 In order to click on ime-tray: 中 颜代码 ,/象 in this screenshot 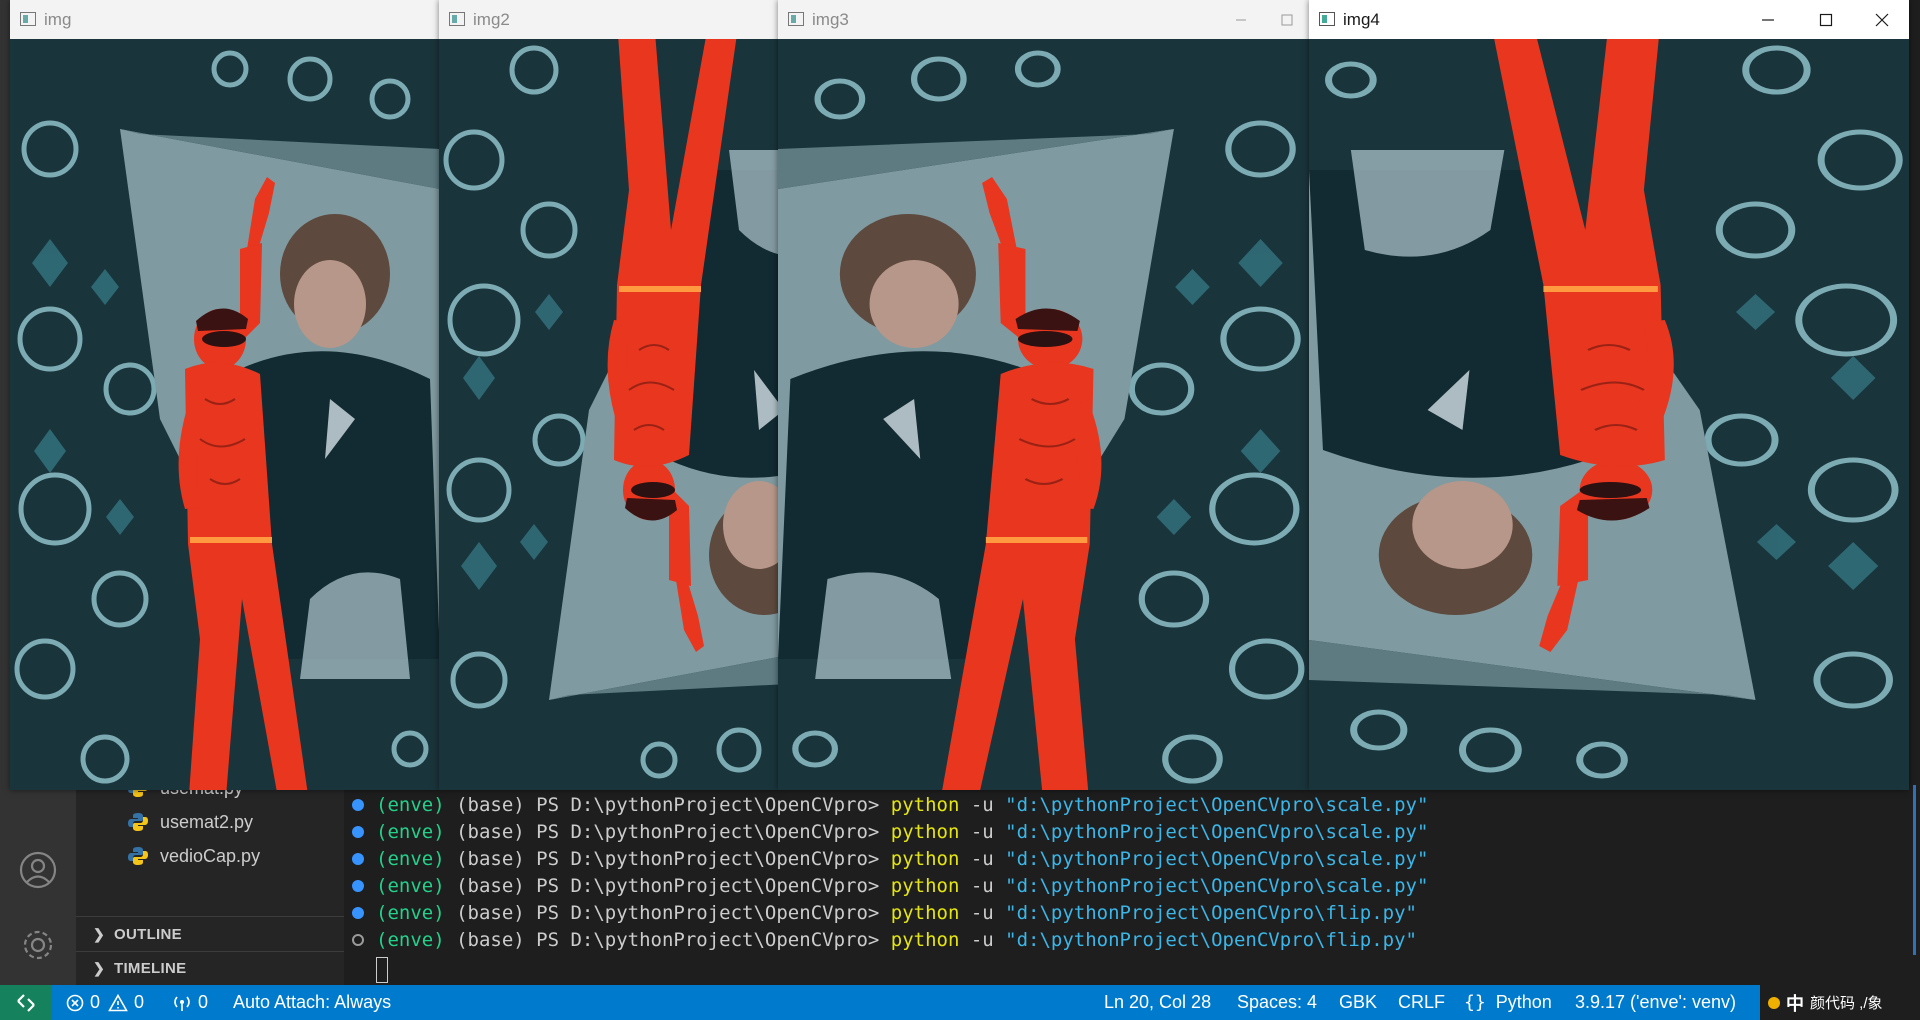, I will do `click(1840, 1002)`.